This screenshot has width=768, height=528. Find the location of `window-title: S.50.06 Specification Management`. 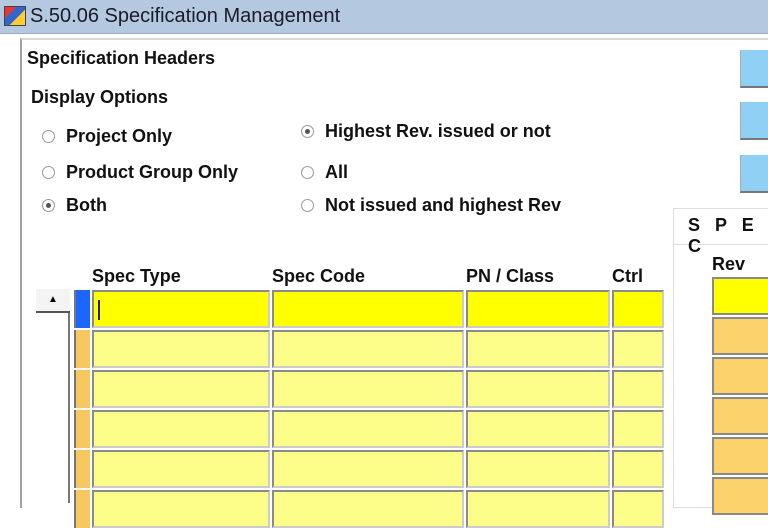

window-title: S.50.06 Specification Management is located at coordinates (185, 16).